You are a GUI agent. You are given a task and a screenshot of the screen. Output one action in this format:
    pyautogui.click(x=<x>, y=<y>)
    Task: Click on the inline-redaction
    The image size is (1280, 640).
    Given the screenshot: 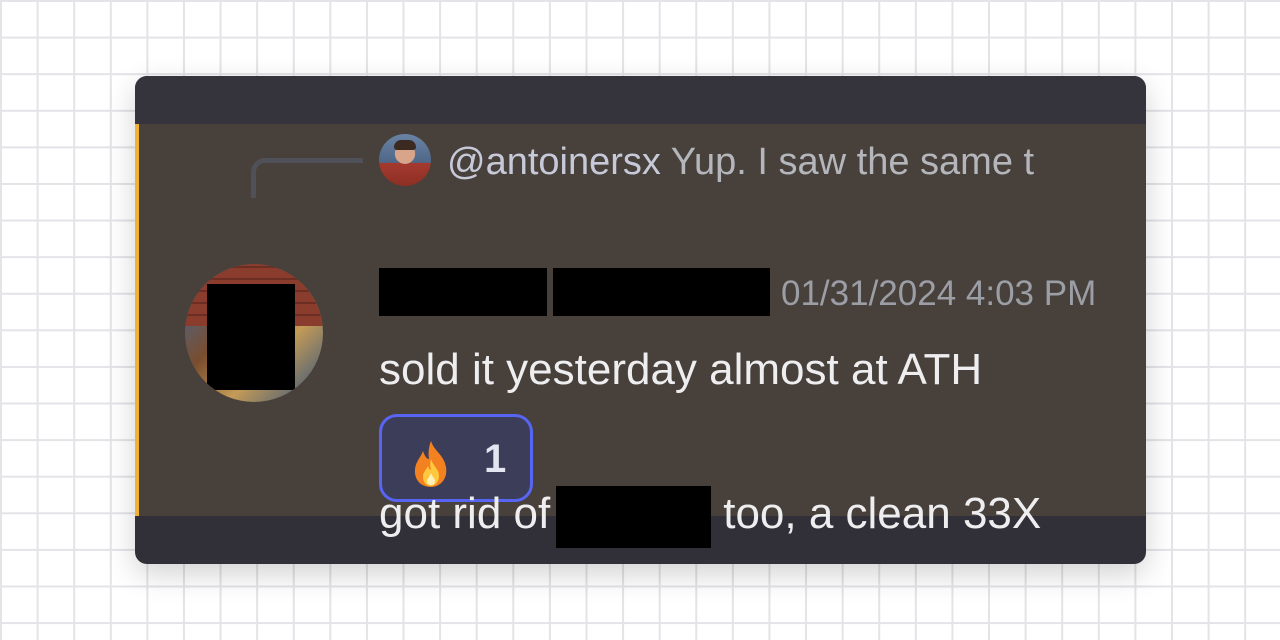 What is the action you would take?
    pyautogui.click(x=634, y=517)
    